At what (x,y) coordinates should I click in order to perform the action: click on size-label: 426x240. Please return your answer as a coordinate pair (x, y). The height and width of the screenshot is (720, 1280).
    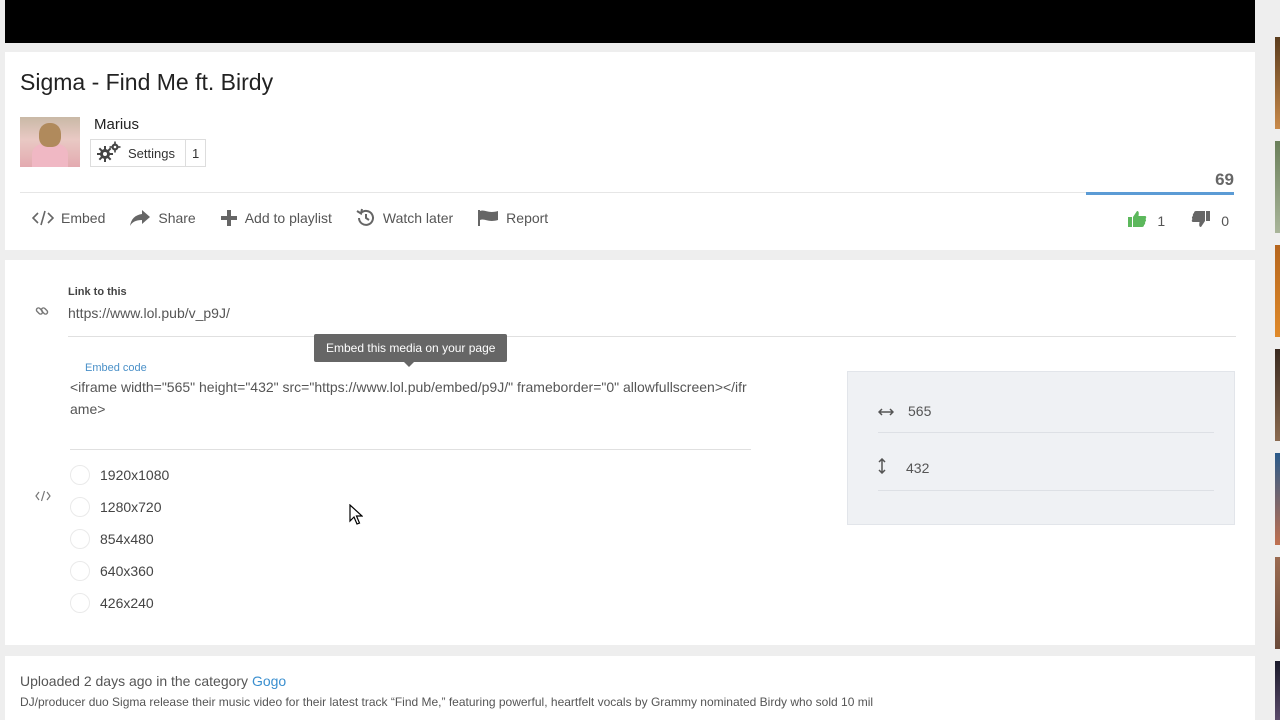
    Looking at the image, I should click on (127, 603).